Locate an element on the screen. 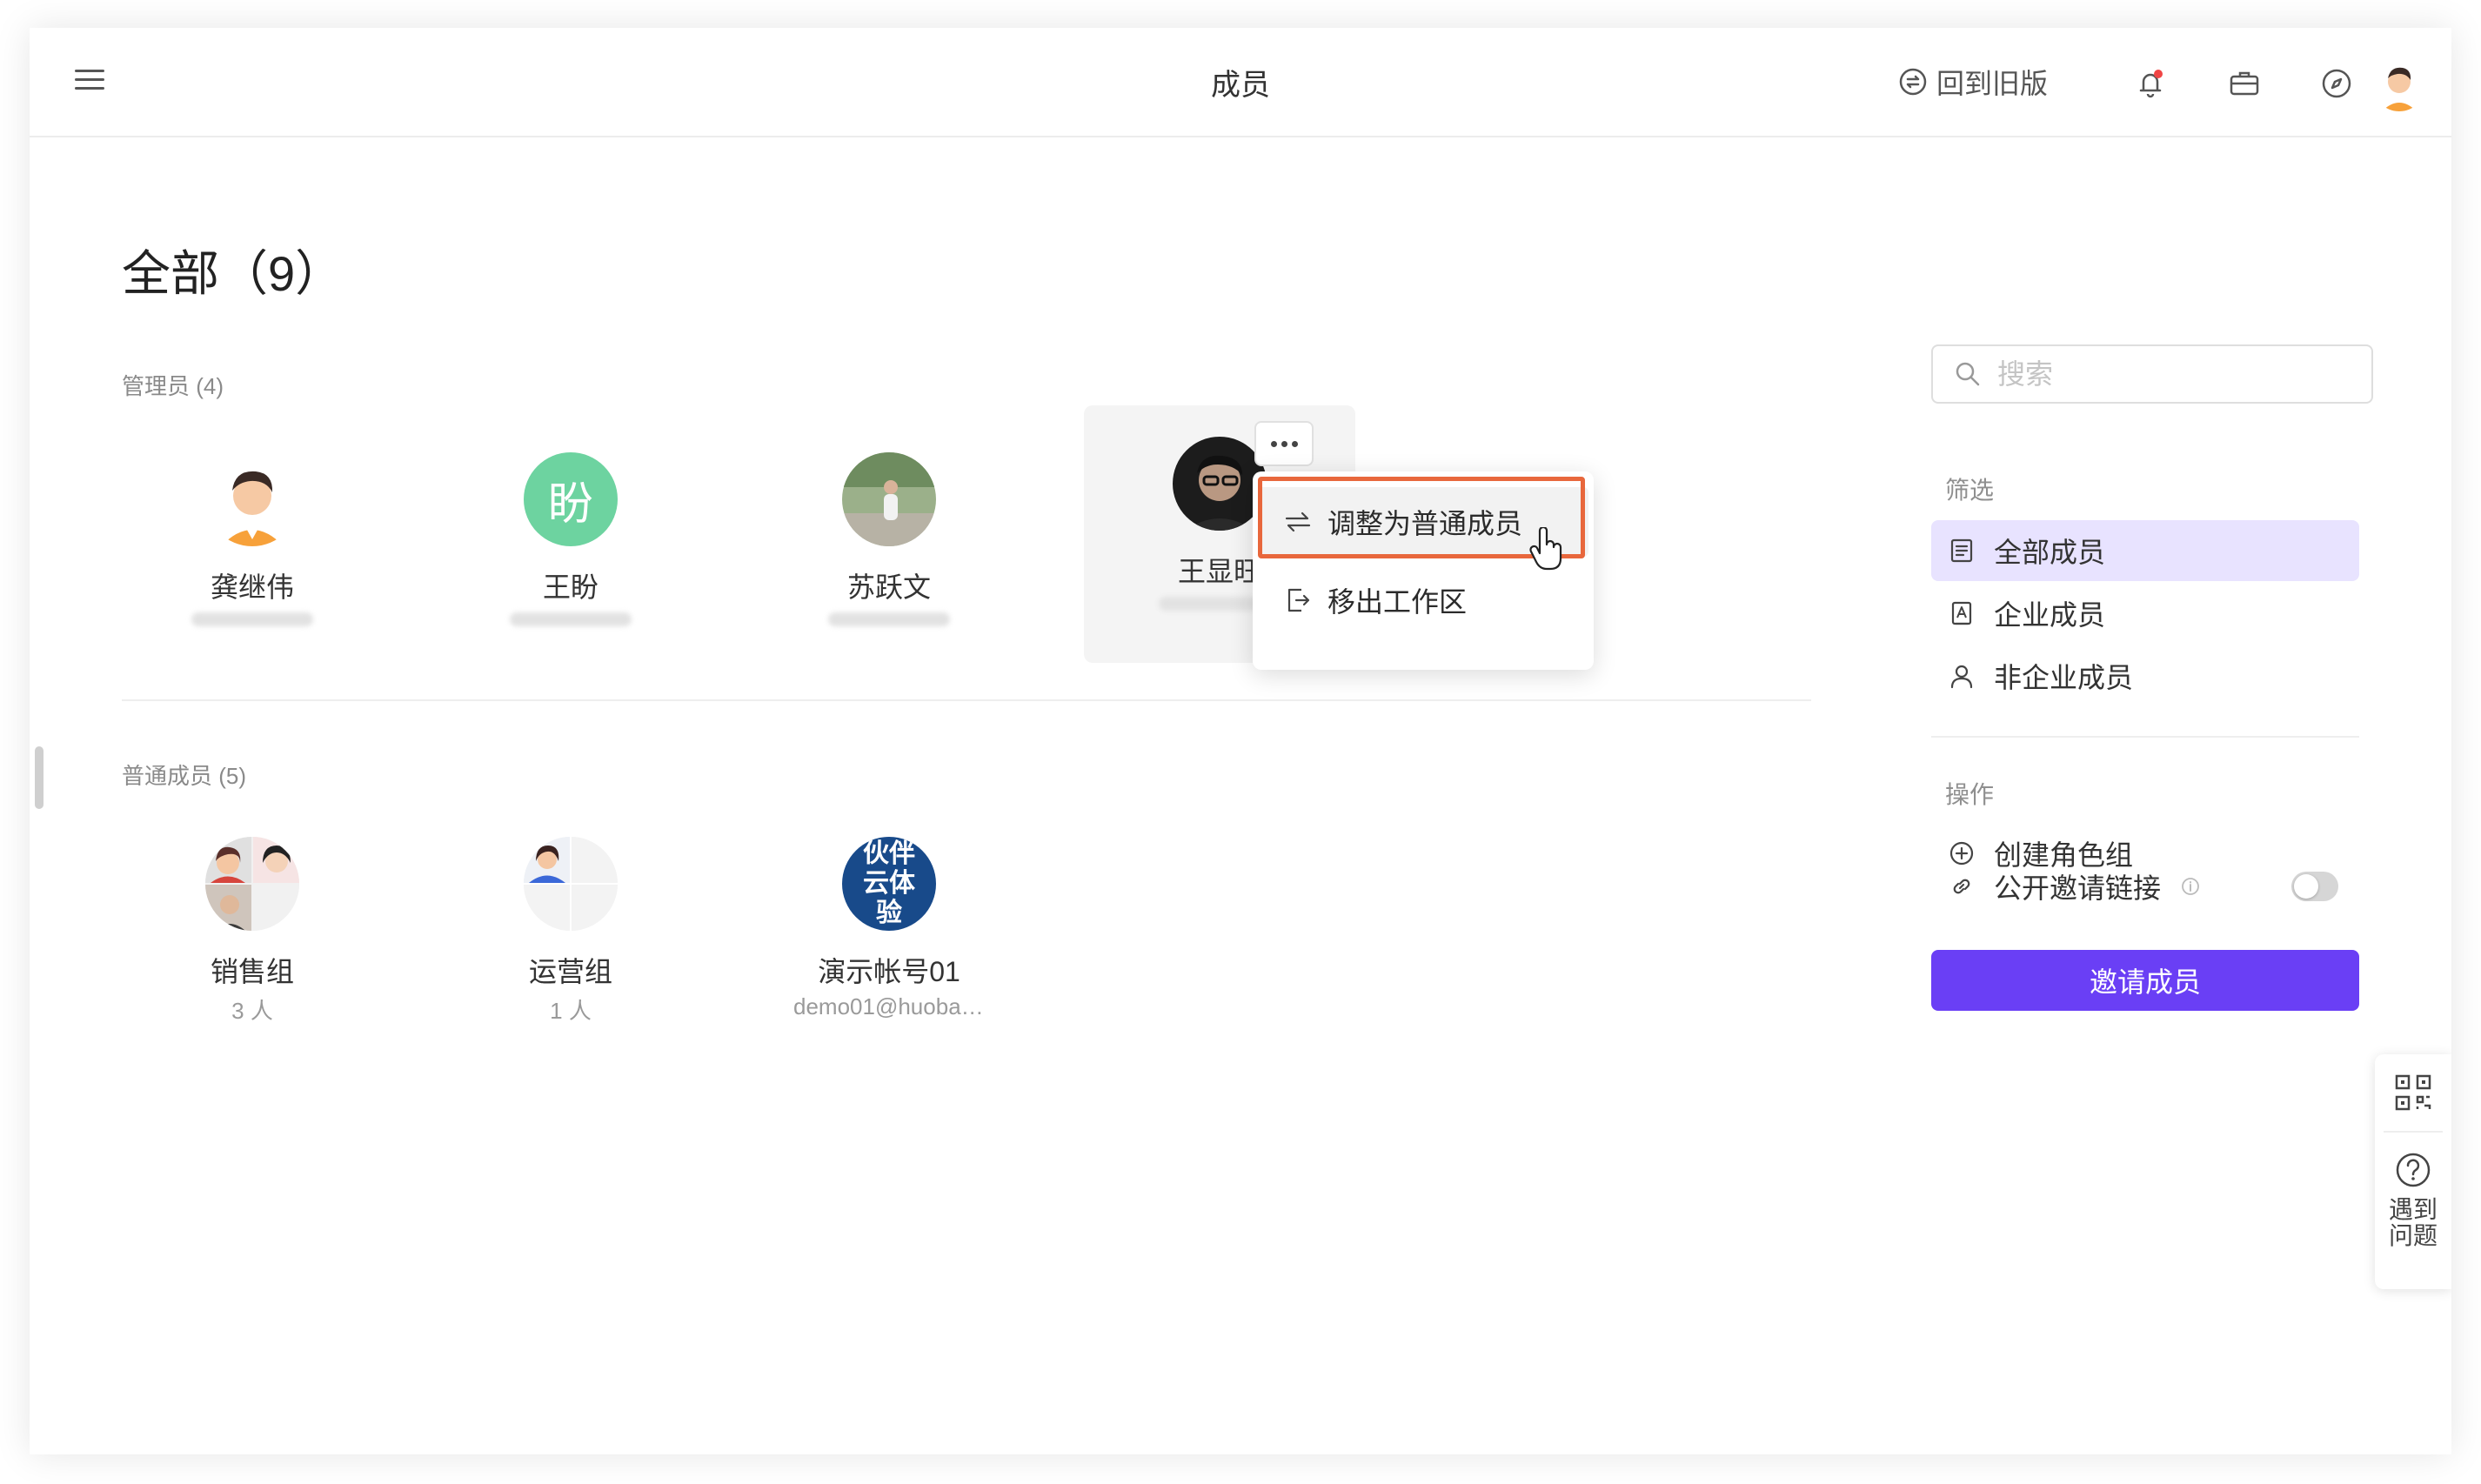 The height and width of the screenshot is (1484, 2481). menu-item-label: 移出工作区 is located at coordinates (1397, 602).